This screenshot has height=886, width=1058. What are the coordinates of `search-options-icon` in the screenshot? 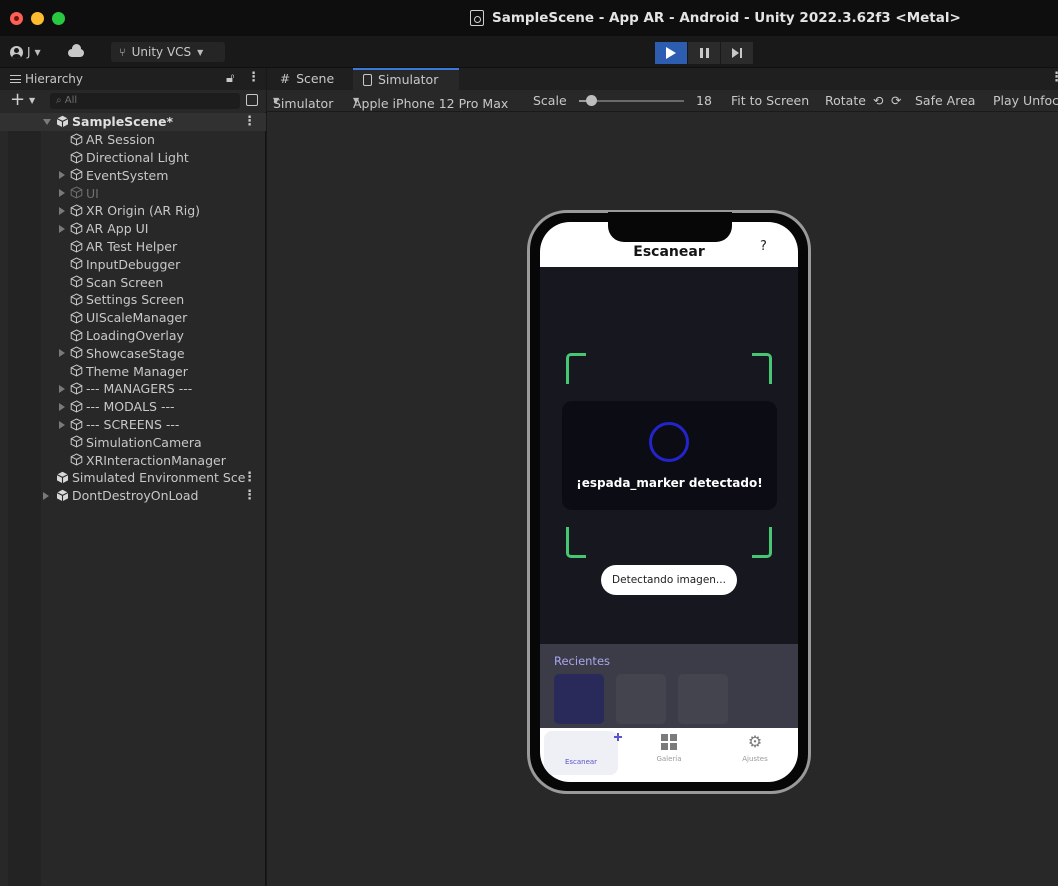 It's located at (252, 100).